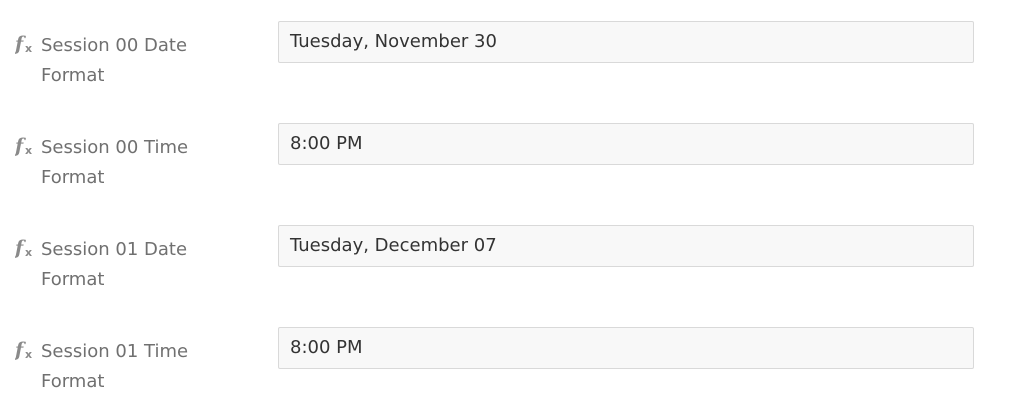  I want to click on field-label: Session 01 Time Format, so click(115, 367).